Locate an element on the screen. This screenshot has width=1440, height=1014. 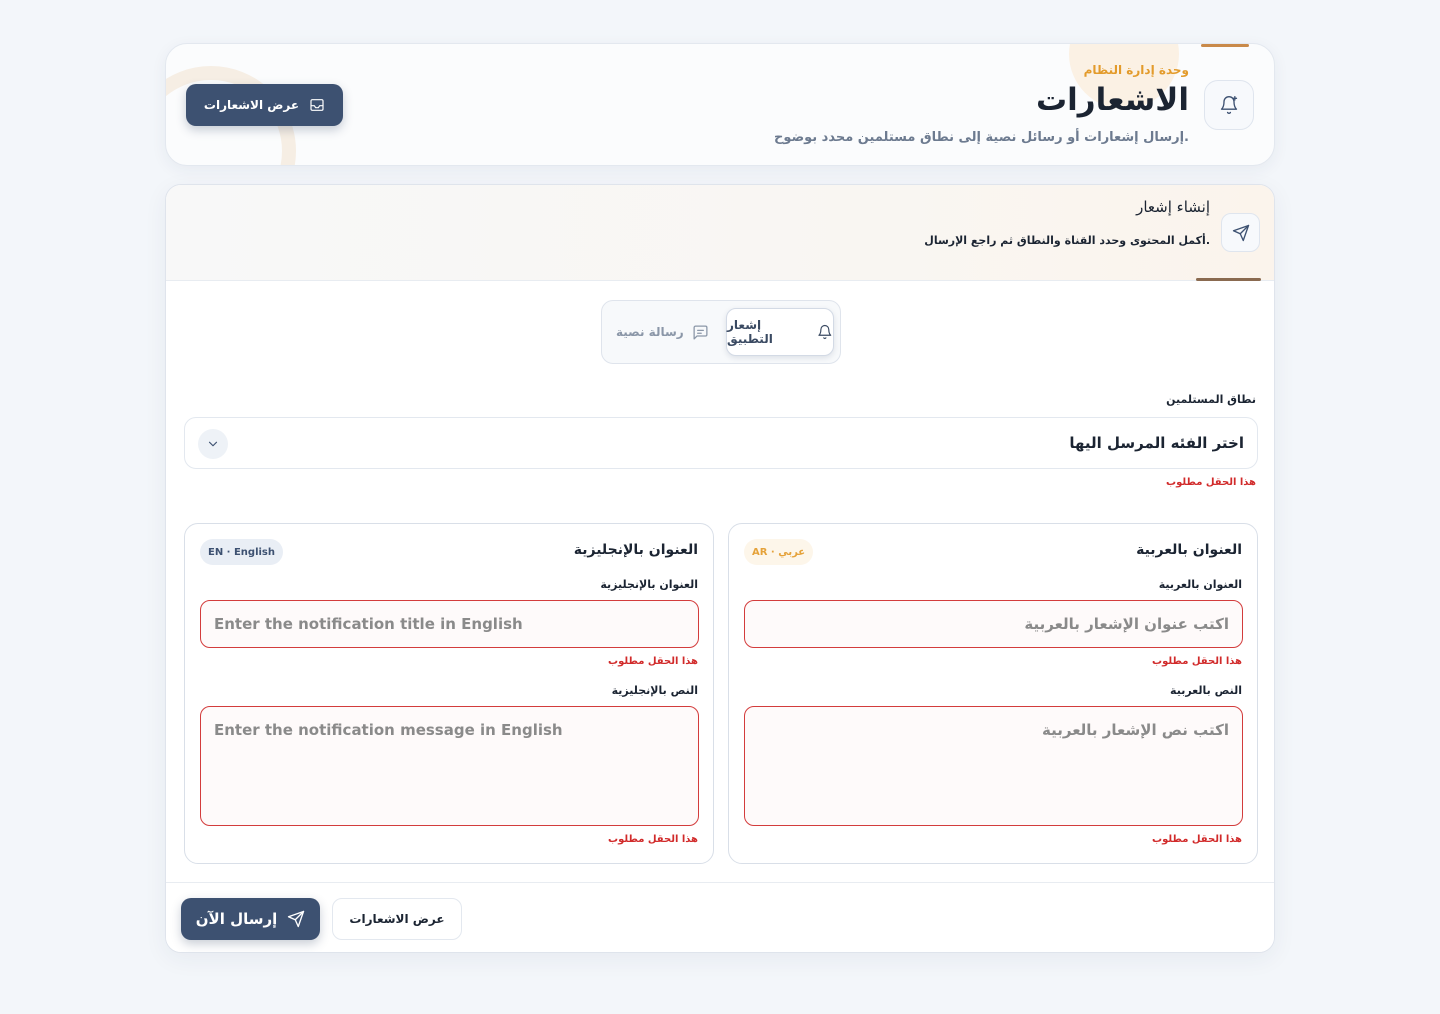
bell-plus-icon is located at coordinates (1229, 105).